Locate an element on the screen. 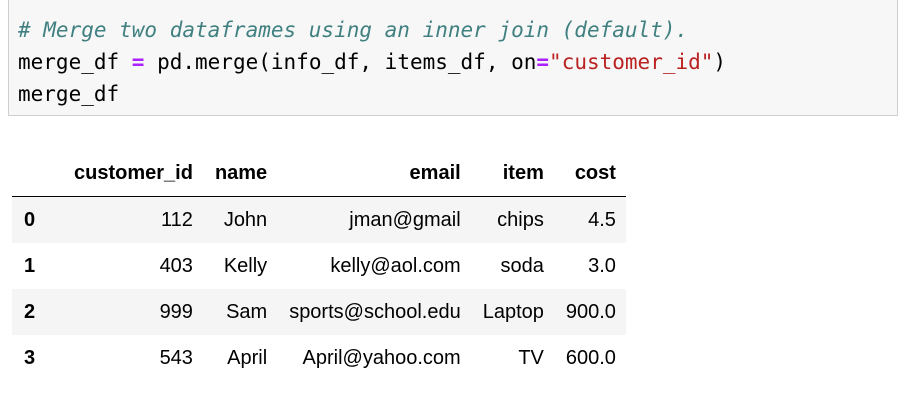 Image resolution: width=904 pixels, height=402 pixels. column-header-cost: cost is located at coordinates (589, 173).